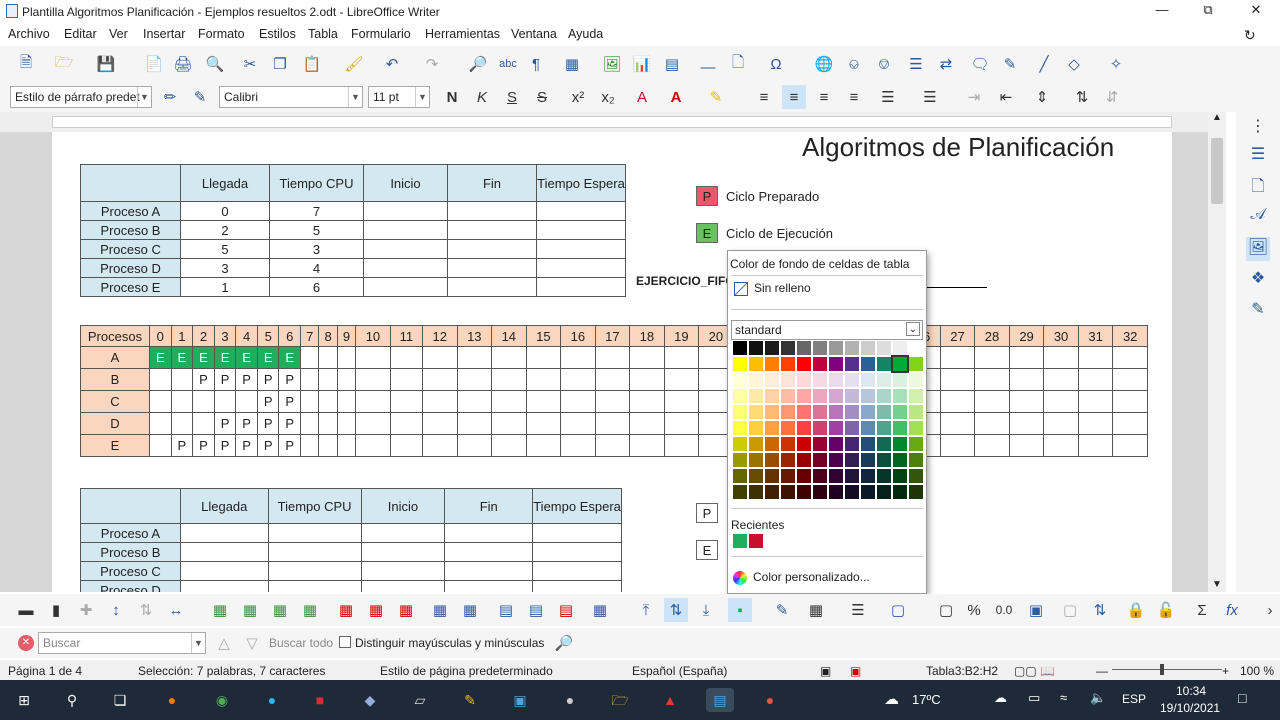  What do you see at coordinates (130, 506) in the screenshot?
I see `table-header` at bounding box center [130, 506].